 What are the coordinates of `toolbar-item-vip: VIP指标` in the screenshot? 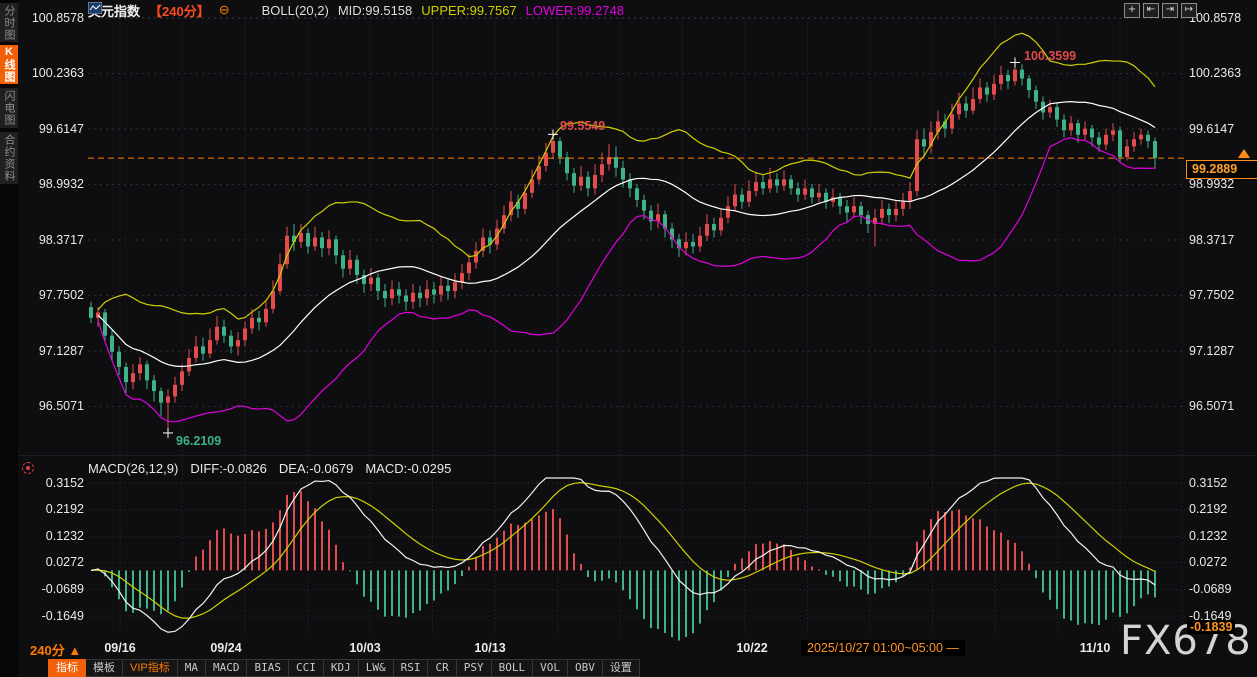 It's located at (150, 668).